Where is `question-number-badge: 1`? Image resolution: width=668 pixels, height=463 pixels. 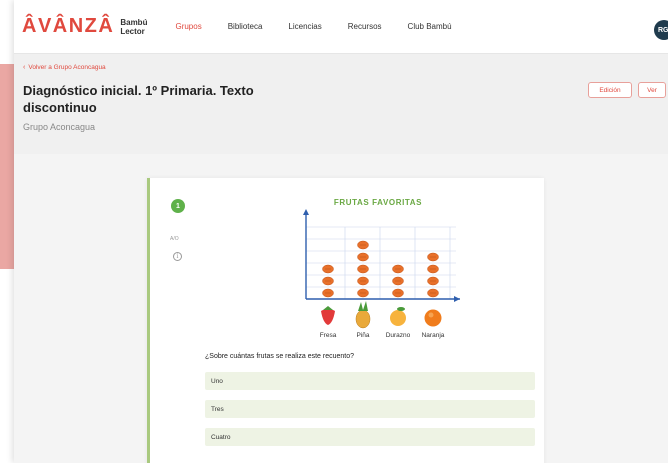
question-number-badge: 1 is located at coordinates (178, 206).